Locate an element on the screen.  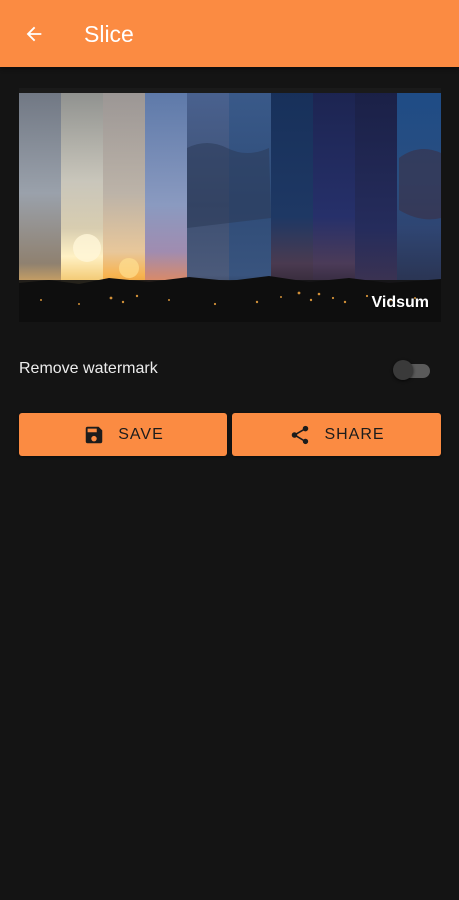
remove-watermark-switch is located at coordinates (411, 370).